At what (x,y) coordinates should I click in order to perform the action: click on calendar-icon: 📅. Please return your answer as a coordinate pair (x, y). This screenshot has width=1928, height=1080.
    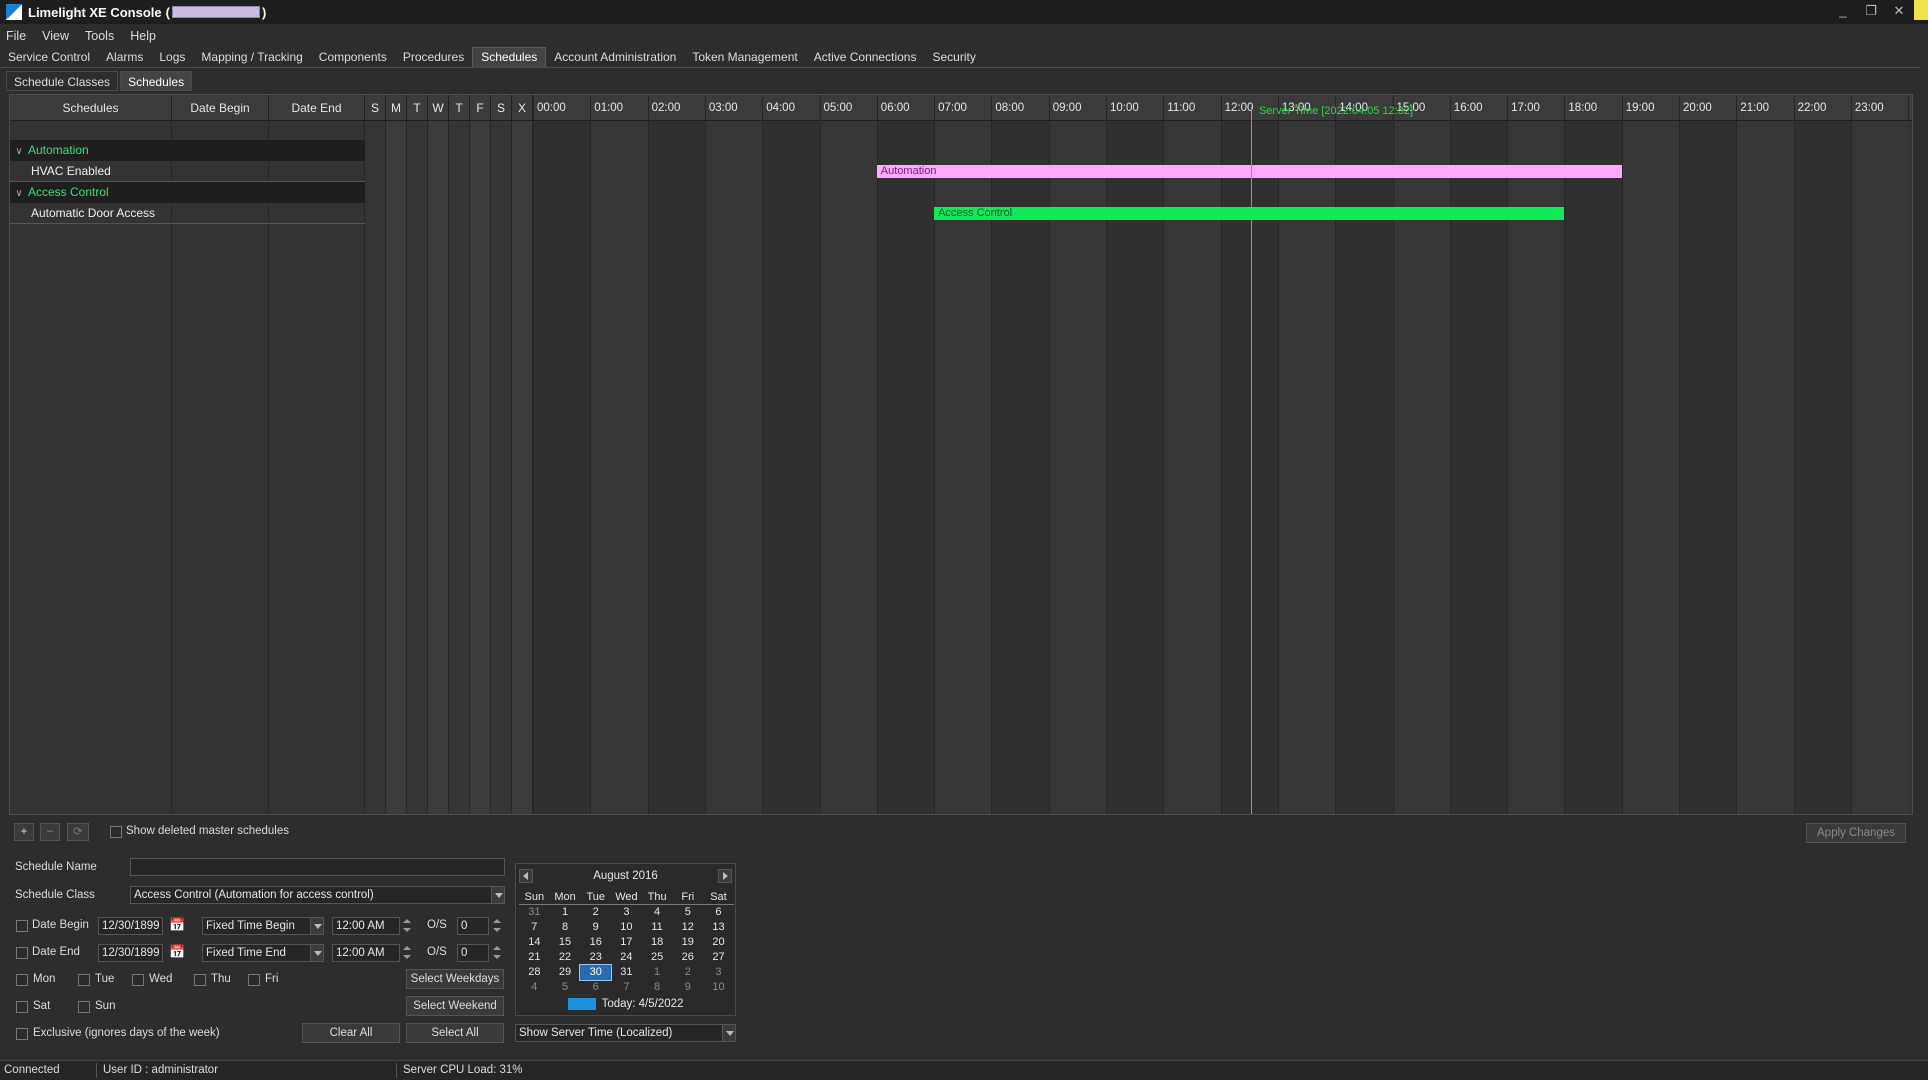
    Looking at the image, I should click on (177, 925).